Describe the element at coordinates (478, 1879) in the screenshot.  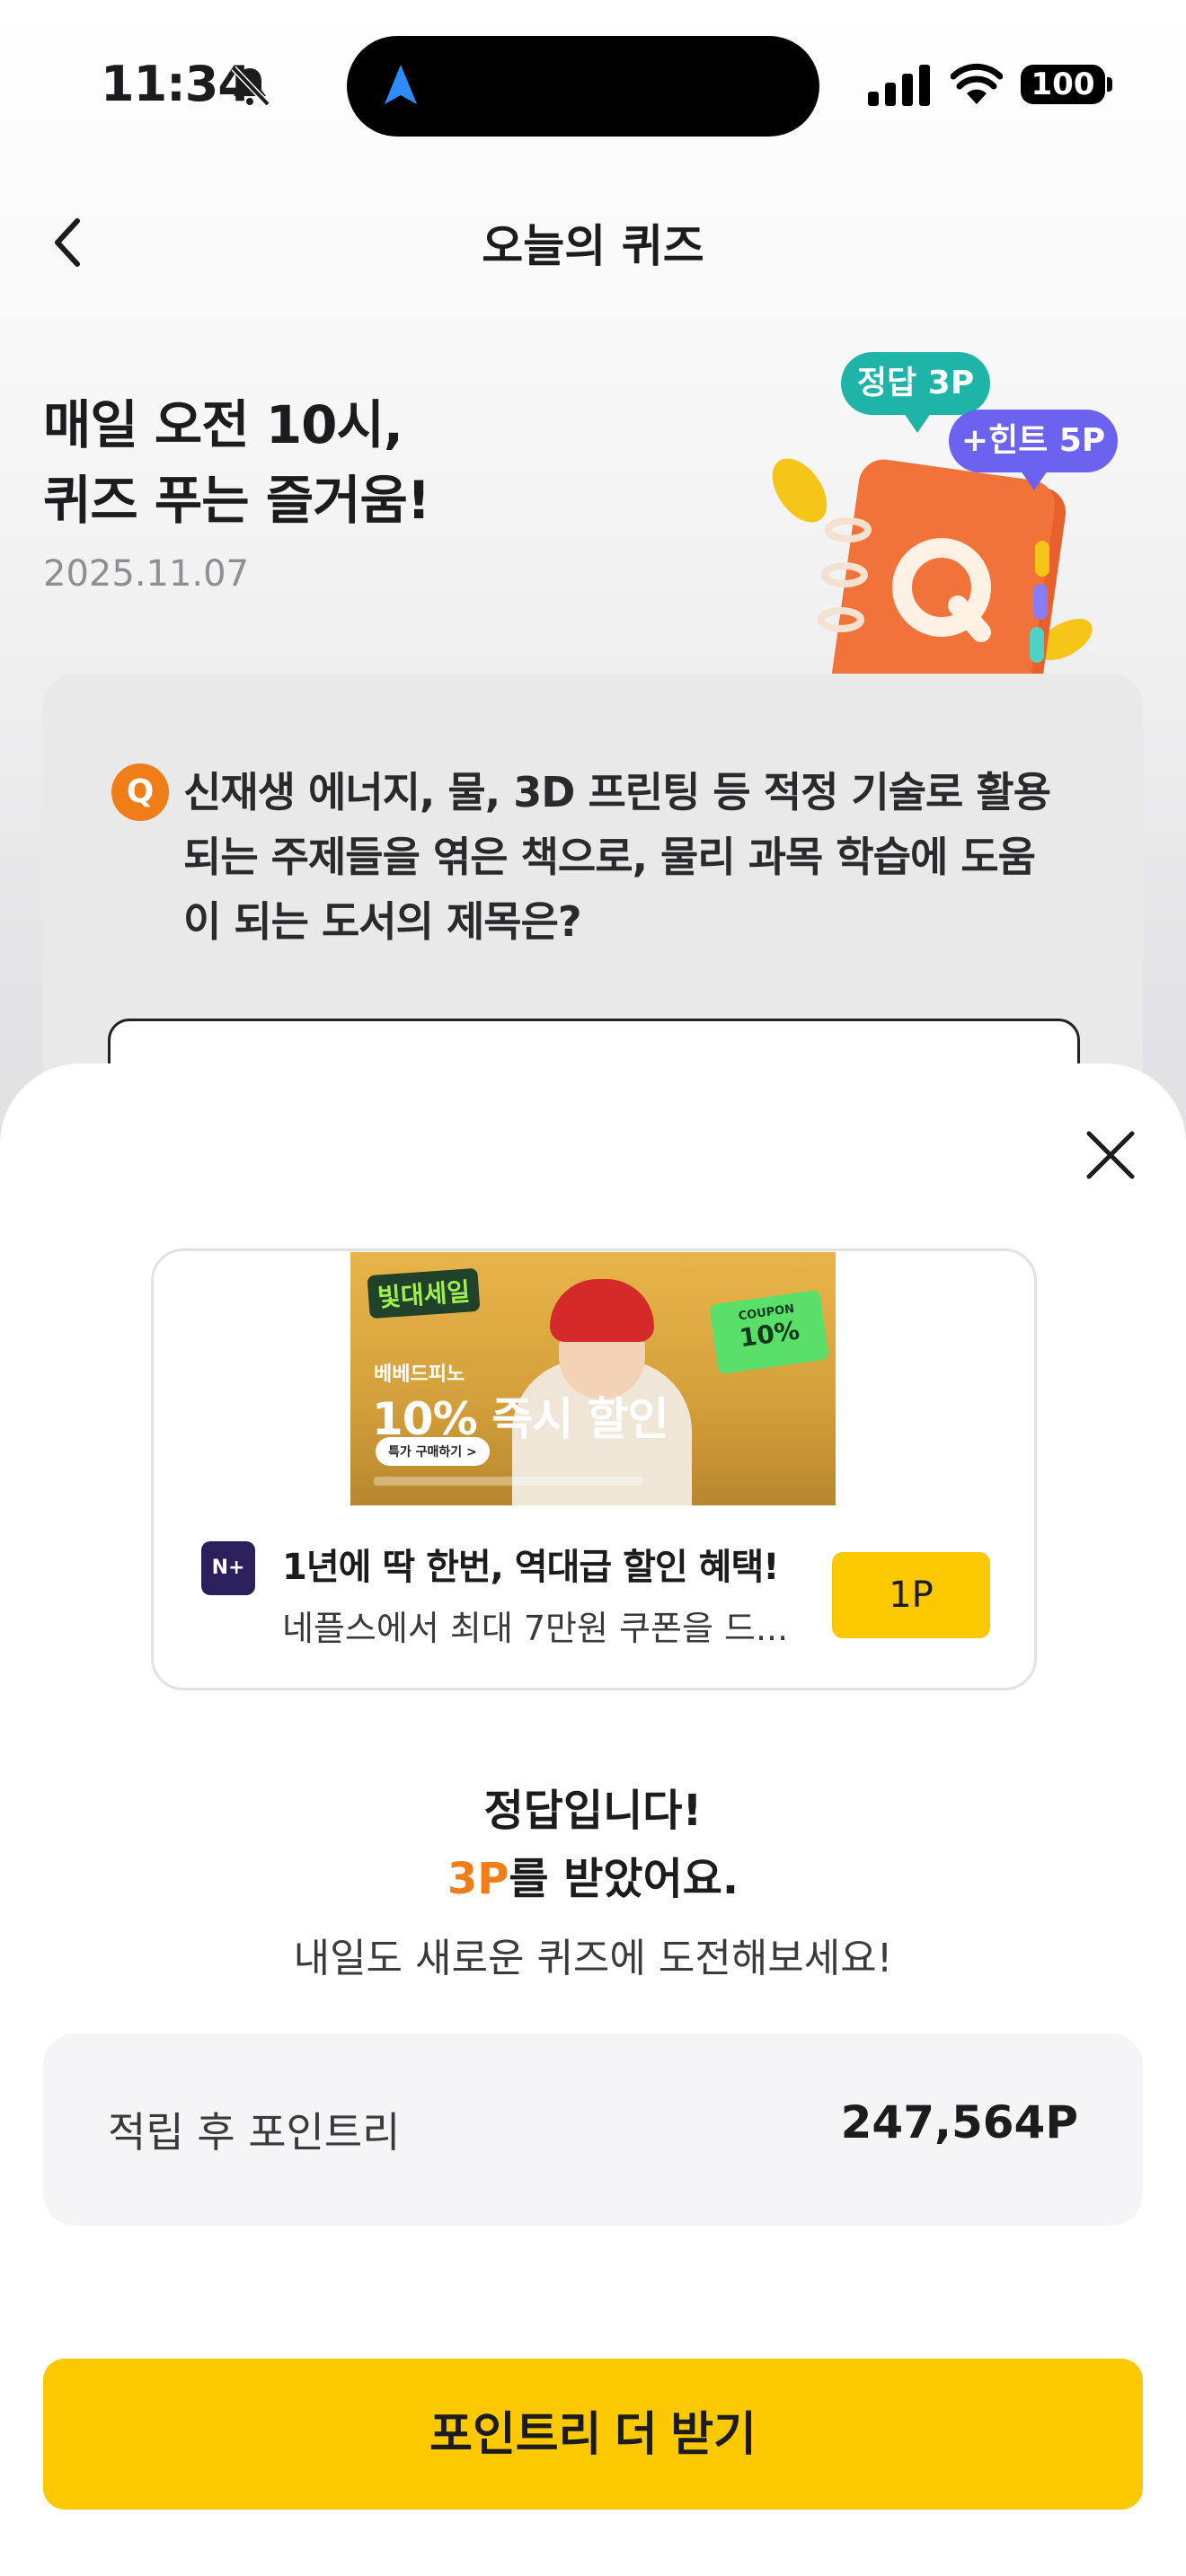
I see `earned-points: 3P` at that location.